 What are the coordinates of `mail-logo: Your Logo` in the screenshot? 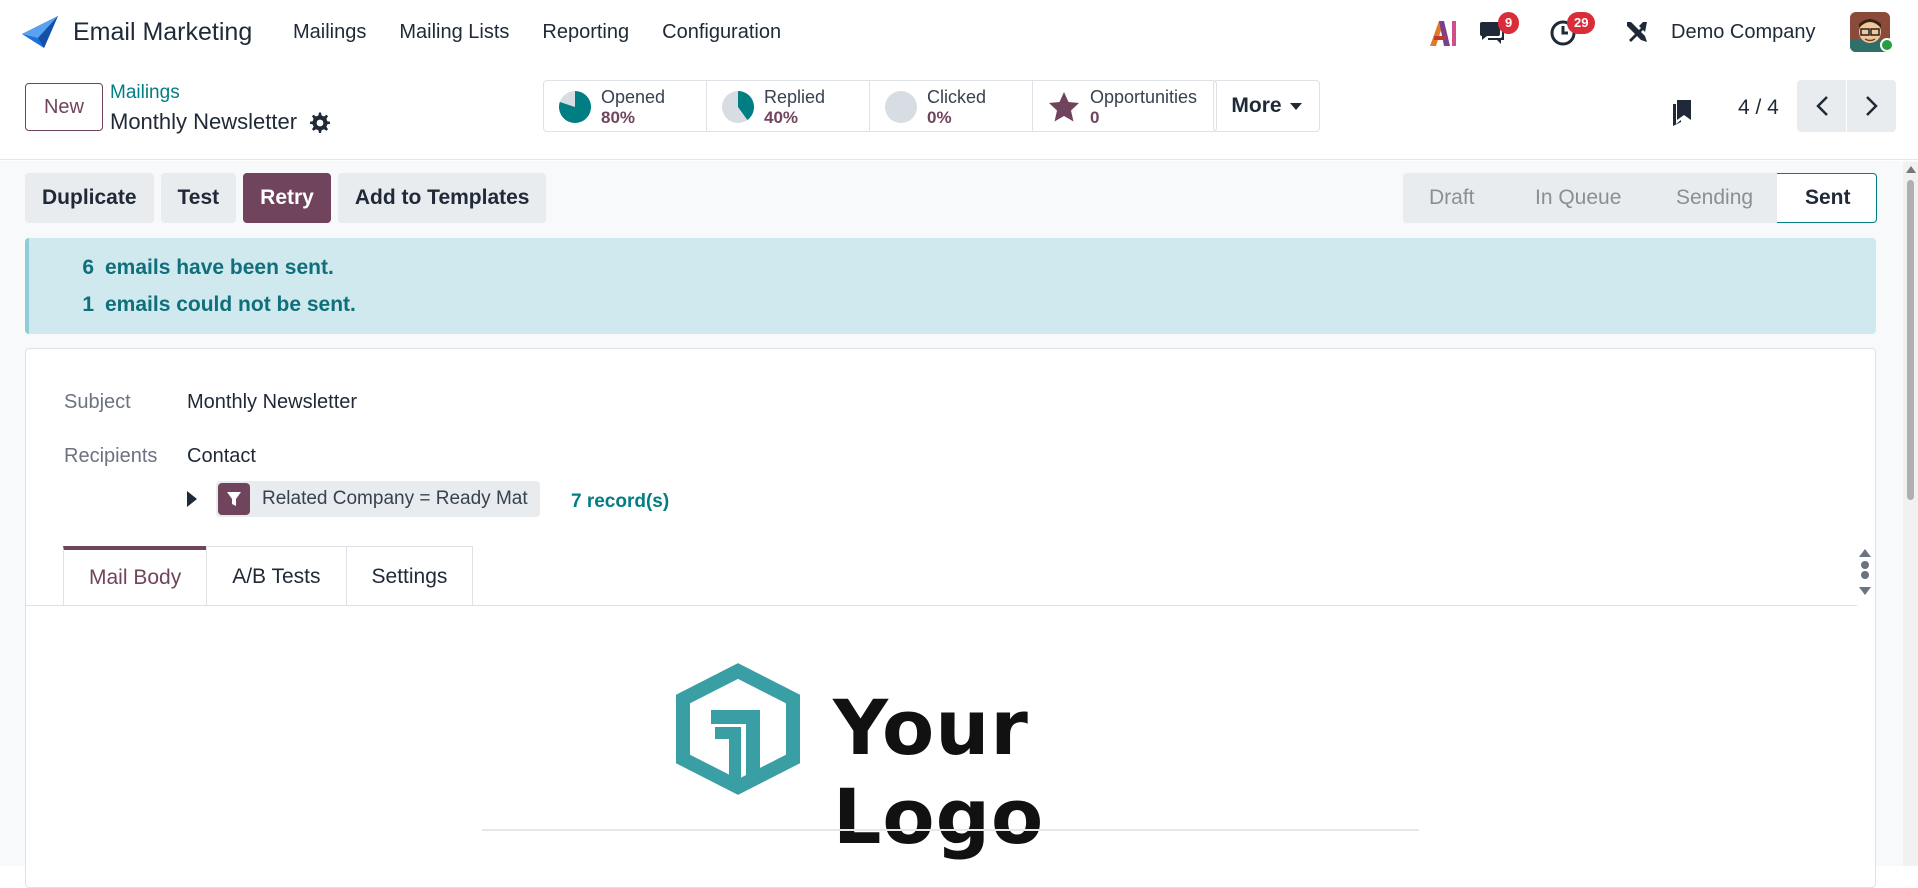 It's located at (943, 761).